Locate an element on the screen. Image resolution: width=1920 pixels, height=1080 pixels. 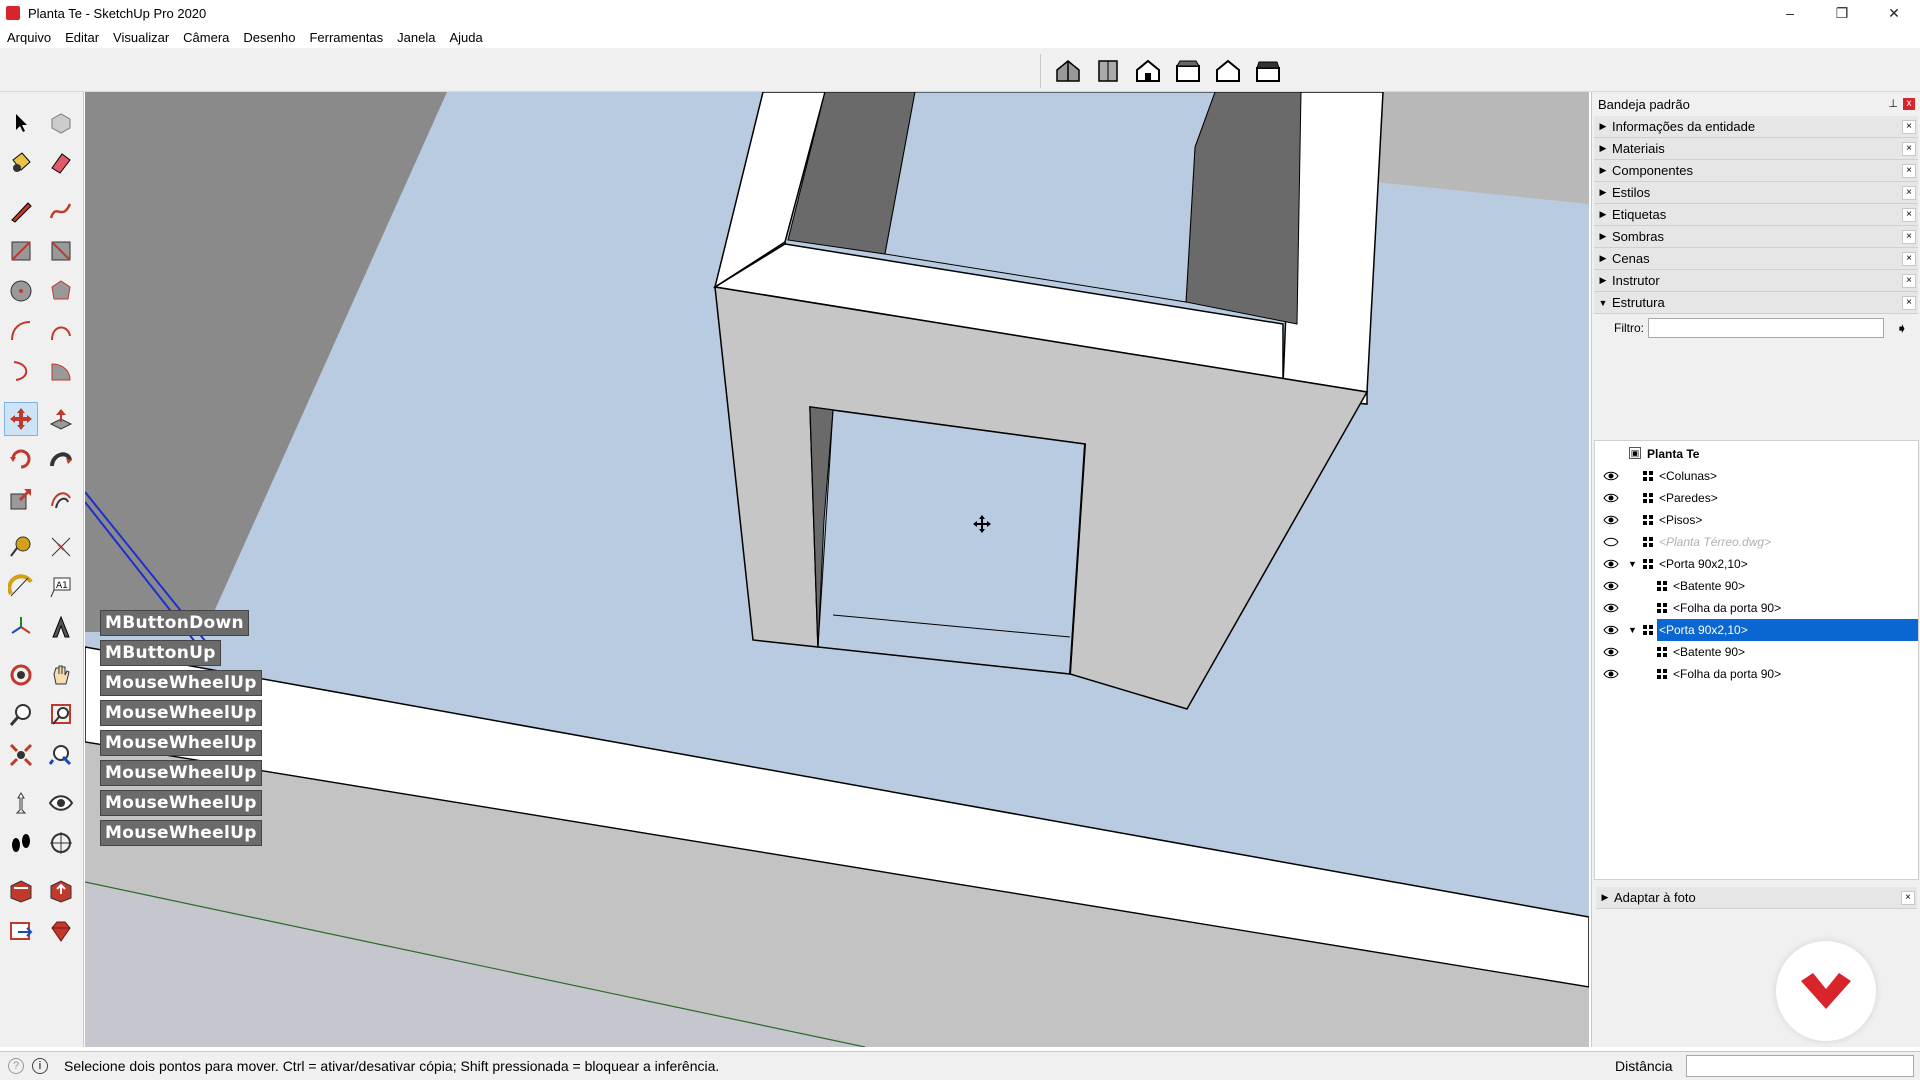
scale-icon is located at coordinates (21, 499).